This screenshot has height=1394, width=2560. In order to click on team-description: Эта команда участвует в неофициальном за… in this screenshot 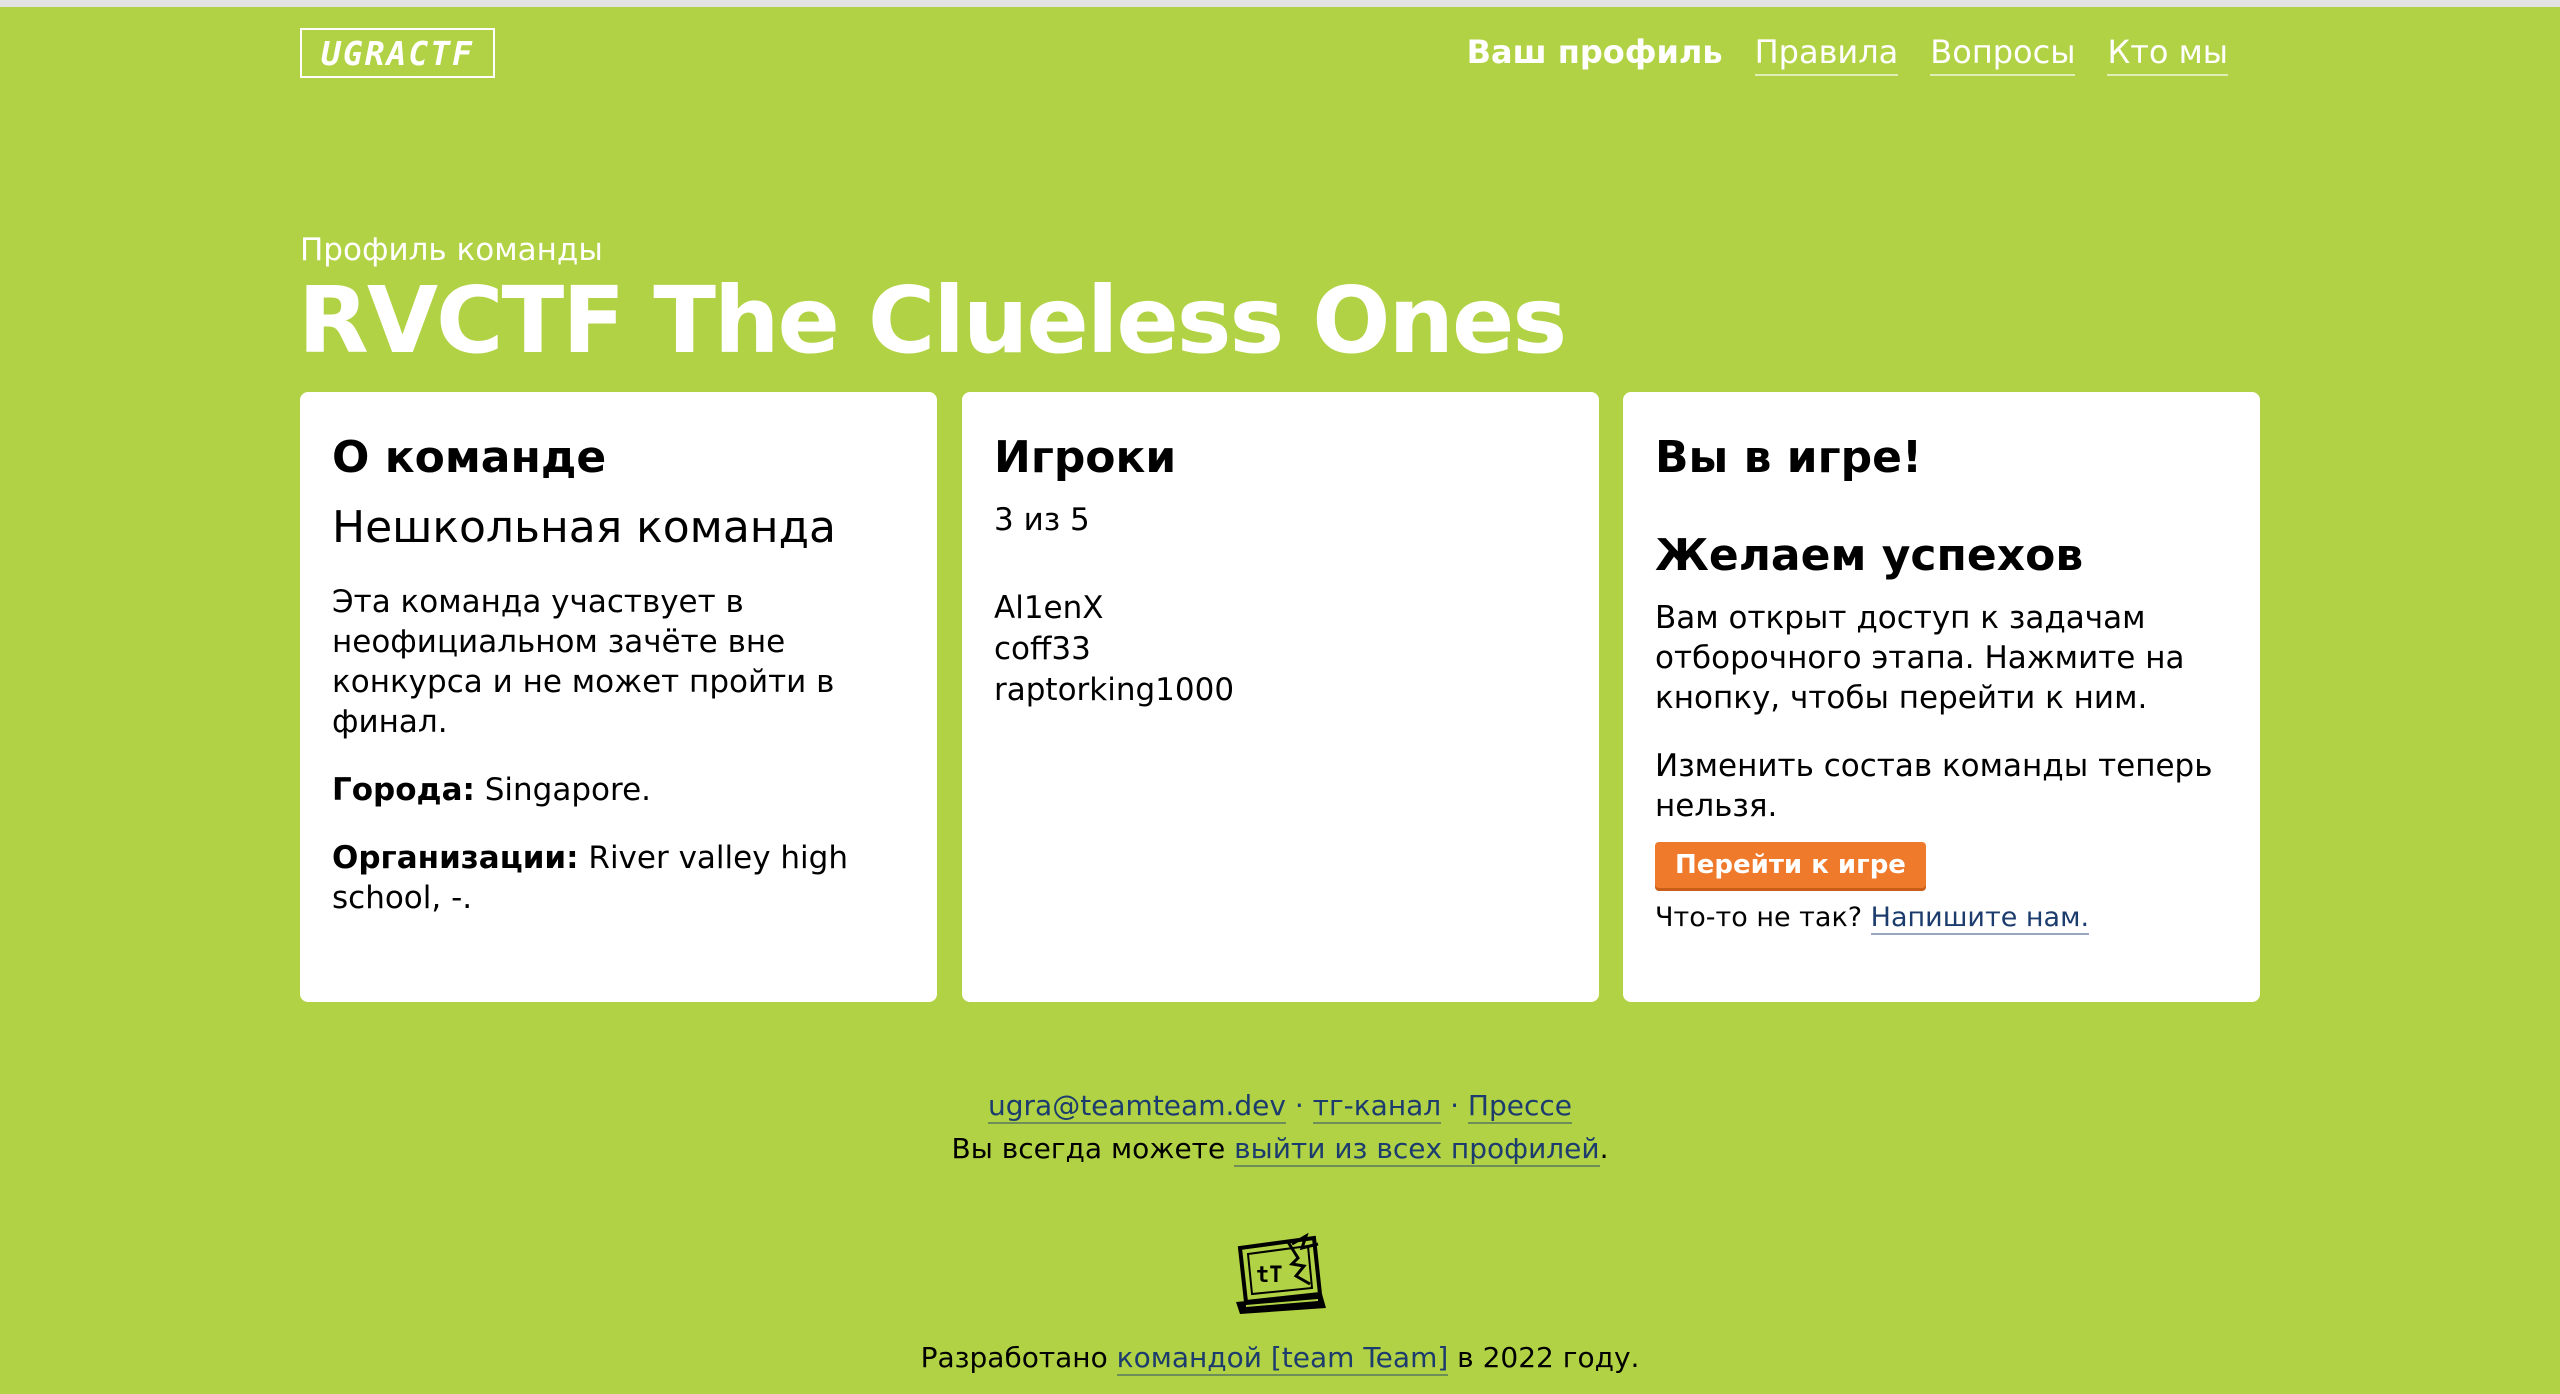, I will do `click(583, 662)`.